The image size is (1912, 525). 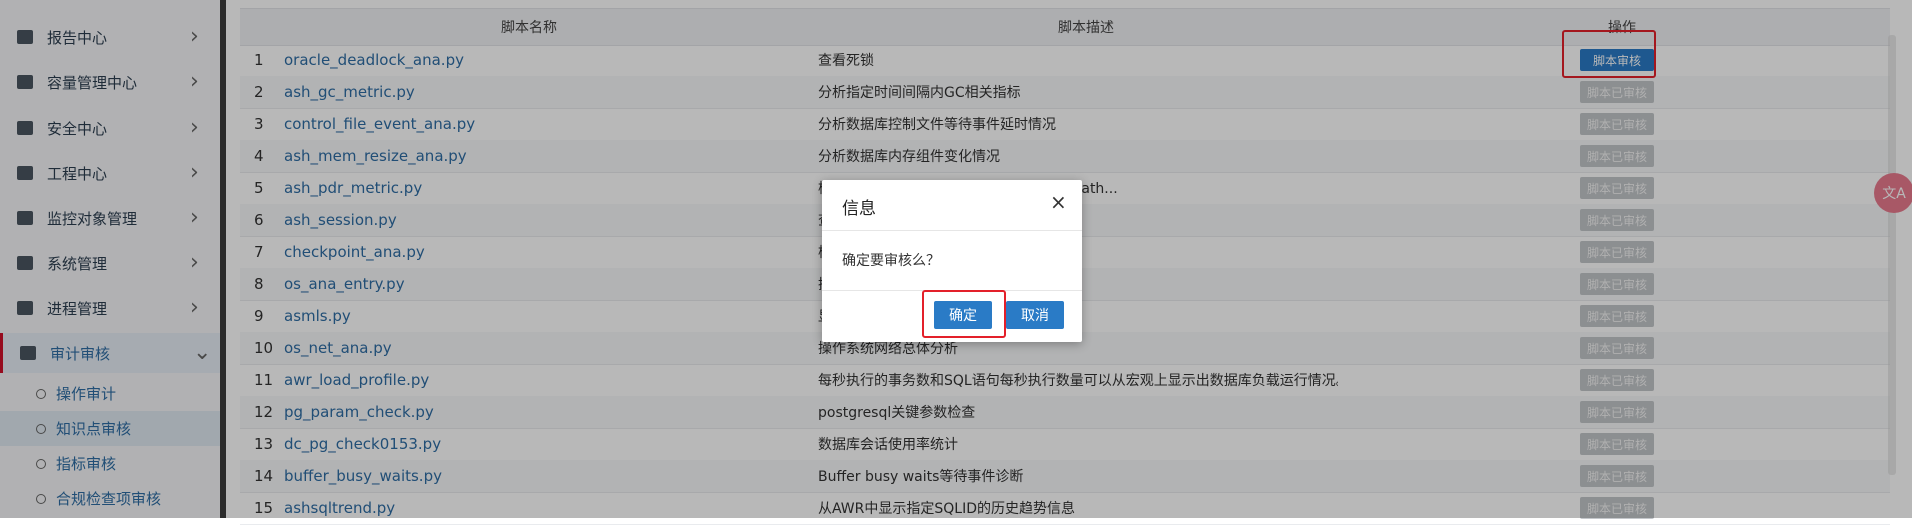 What do you see at coordinates (964, 314) in the screenshot?
I see `highlight-box` at bounding box center [964, 314].